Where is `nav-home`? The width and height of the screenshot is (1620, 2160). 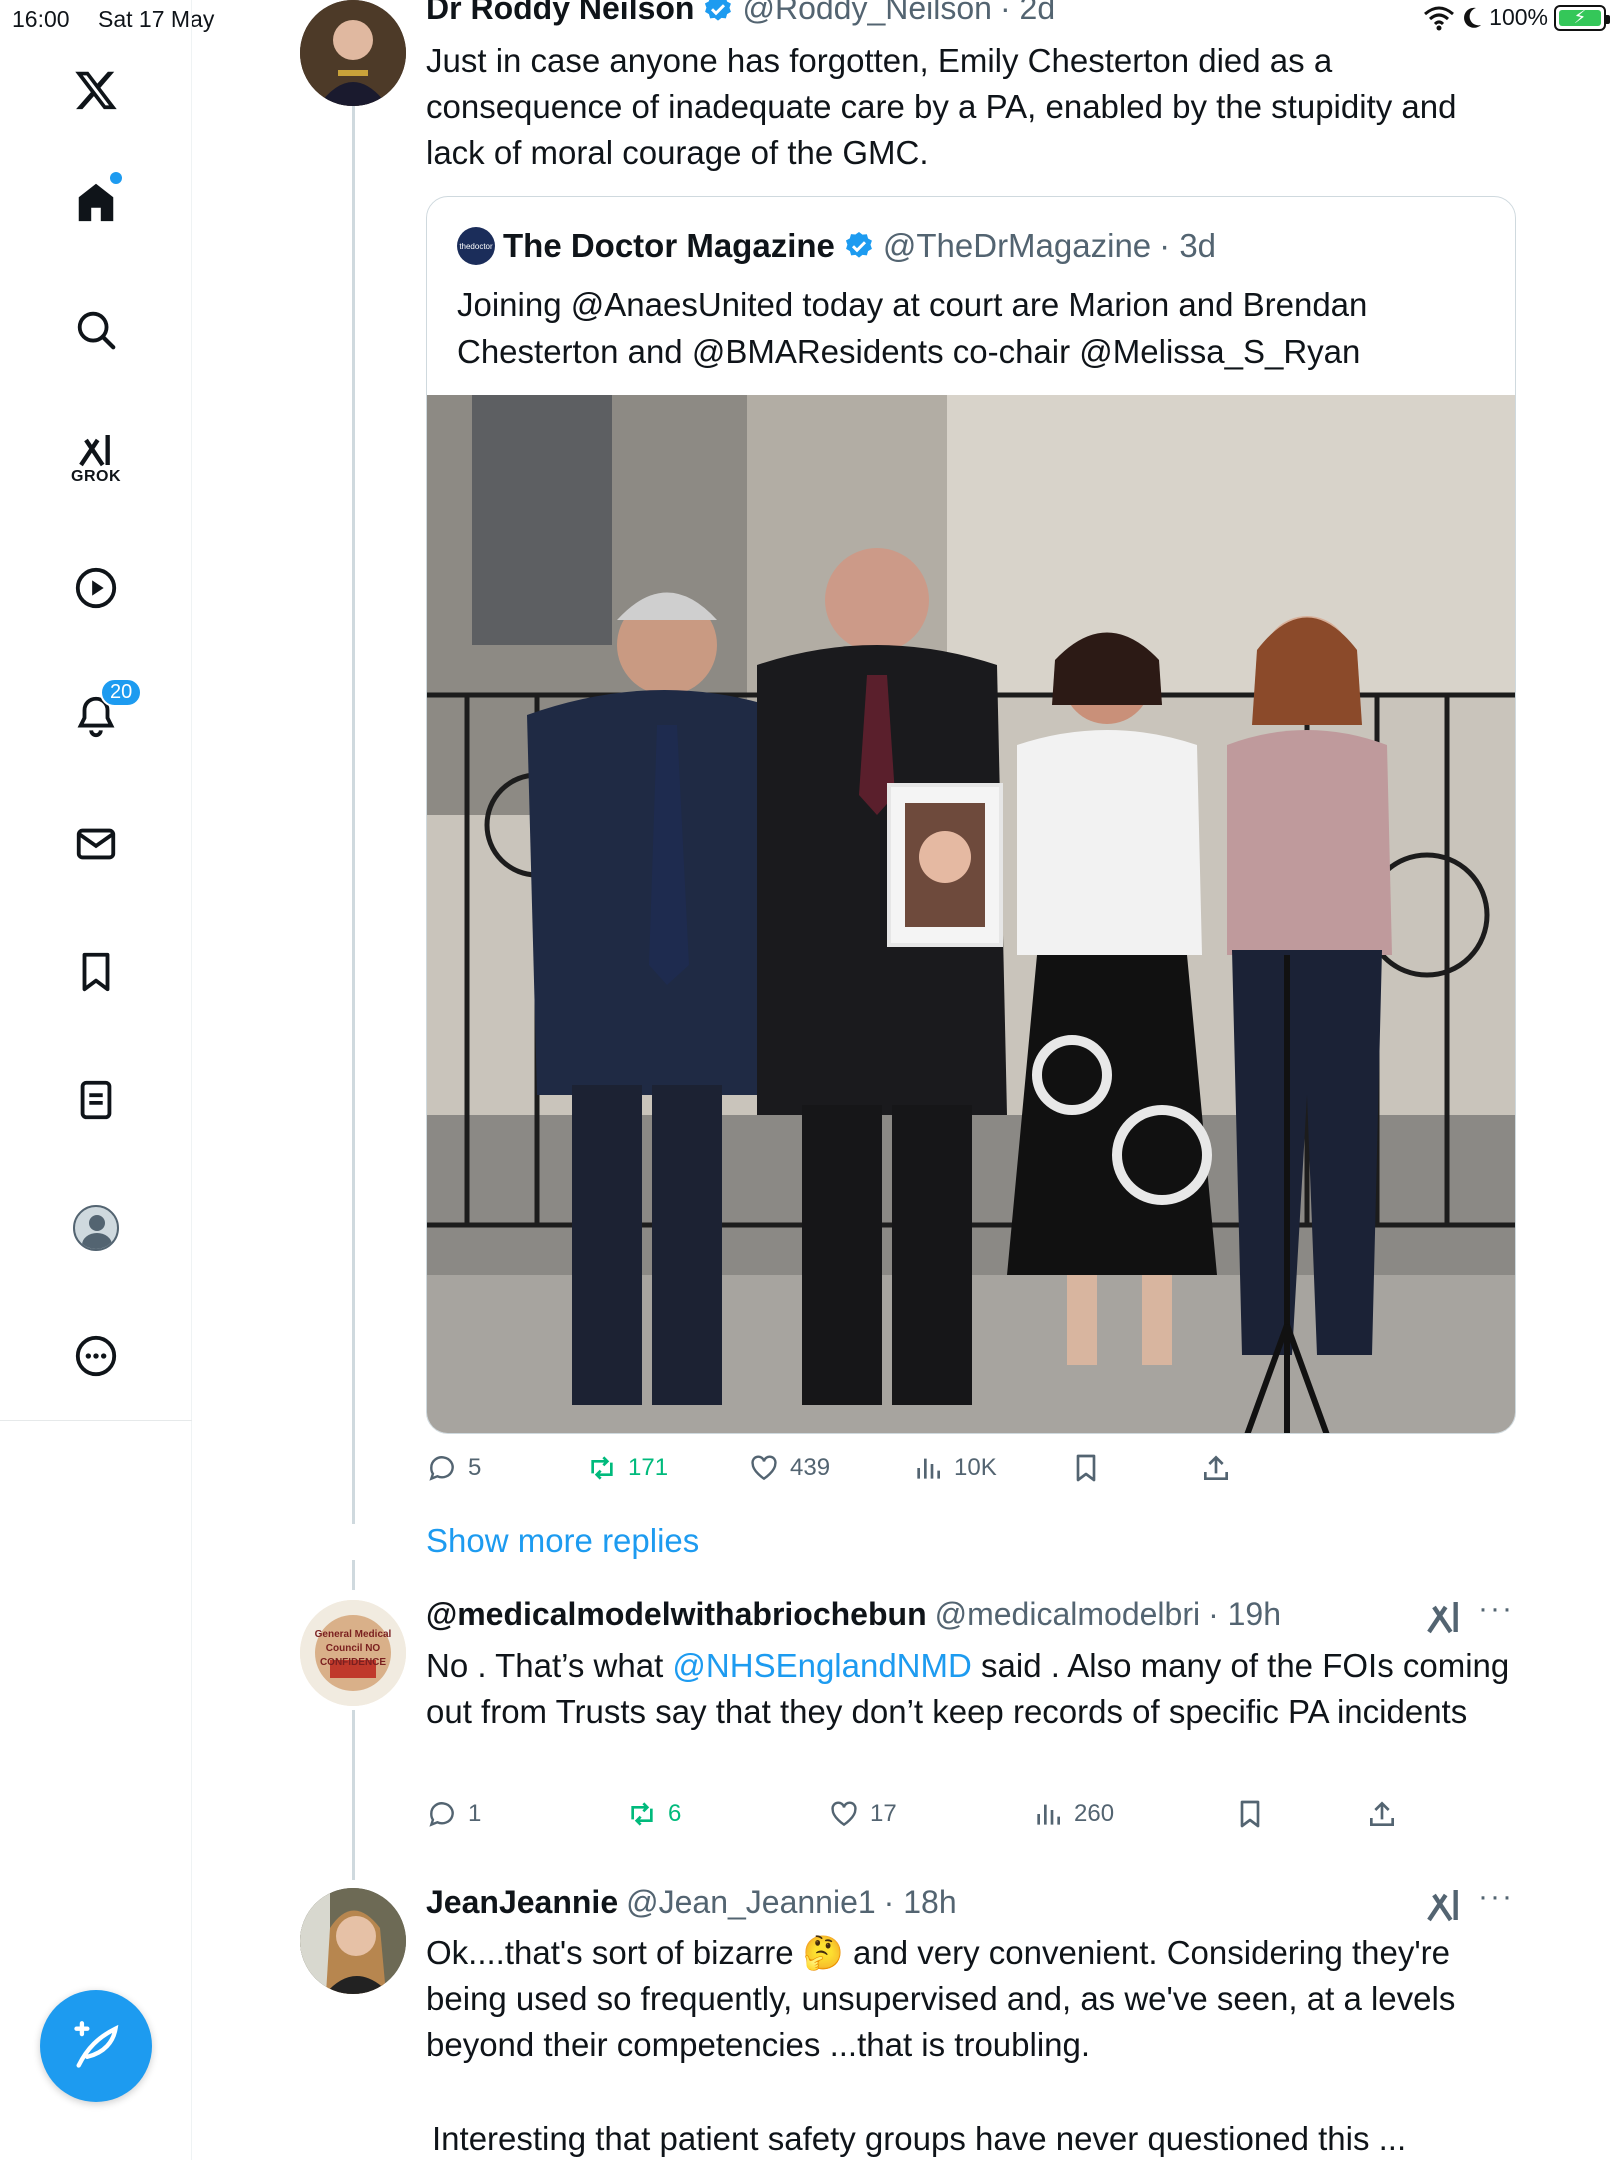 nav-home is located at coordinates (96, 202).